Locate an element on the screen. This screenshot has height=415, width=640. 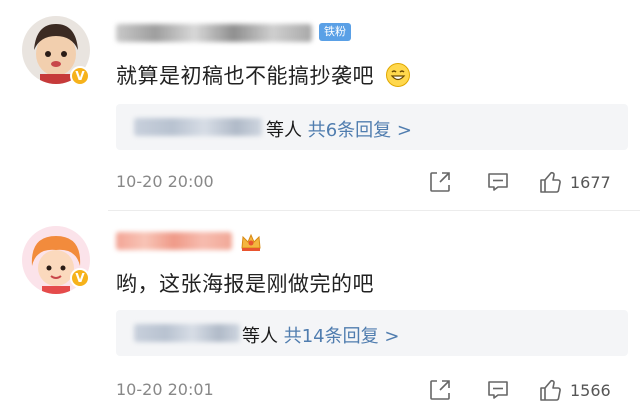
like-count: 1677 is located at coordinates (590, 182).